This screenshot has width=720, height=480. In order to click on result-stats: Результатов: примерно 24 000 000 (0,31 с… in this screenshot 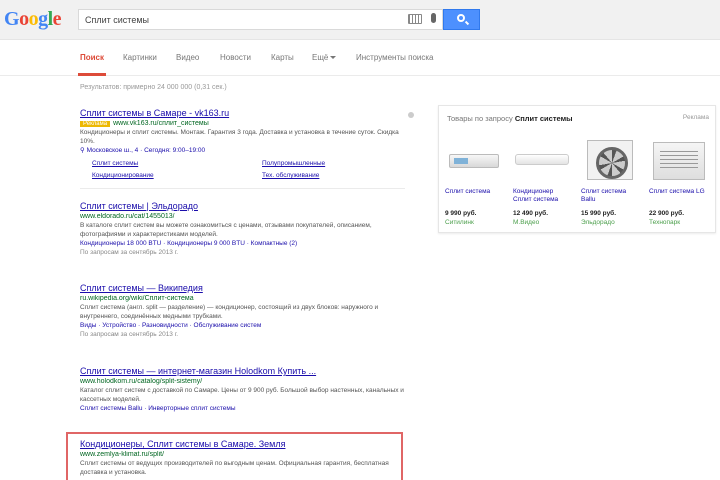, I will do `click(153, 87)`.